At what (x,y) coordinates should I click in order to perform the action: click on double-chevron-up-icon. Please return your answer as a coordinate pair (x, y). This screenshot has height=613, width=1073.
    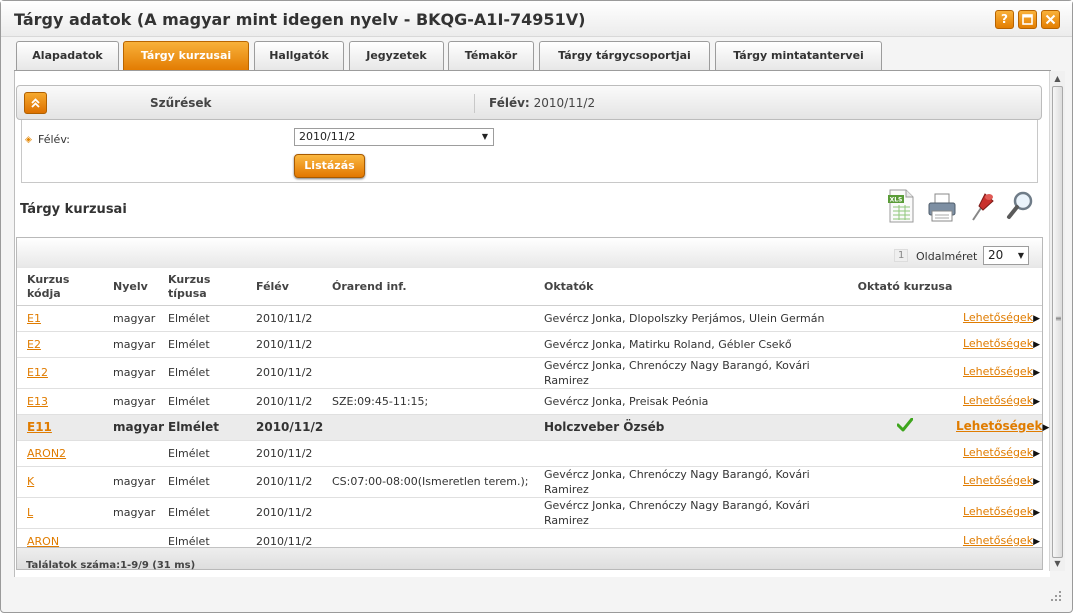
    Looking at the image, I should click on (35, 103).